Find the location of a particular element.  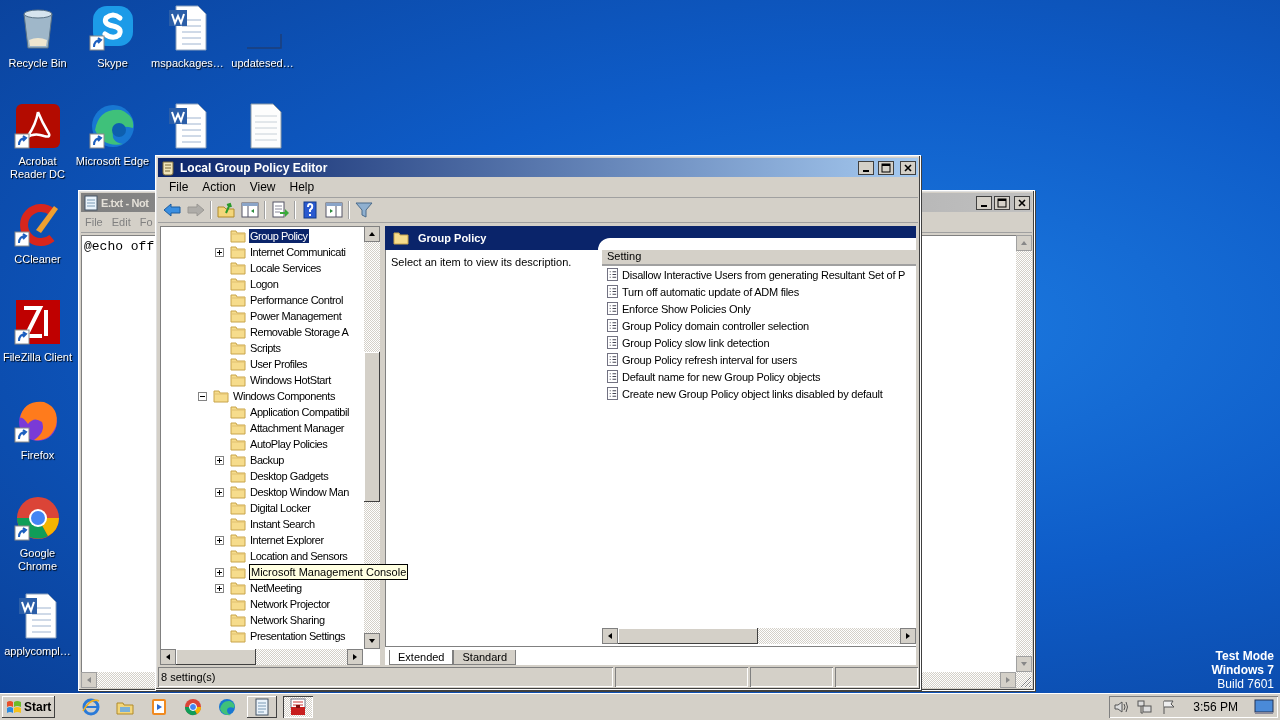

tree-item: Performance Control is located at coordinates (296, 300).